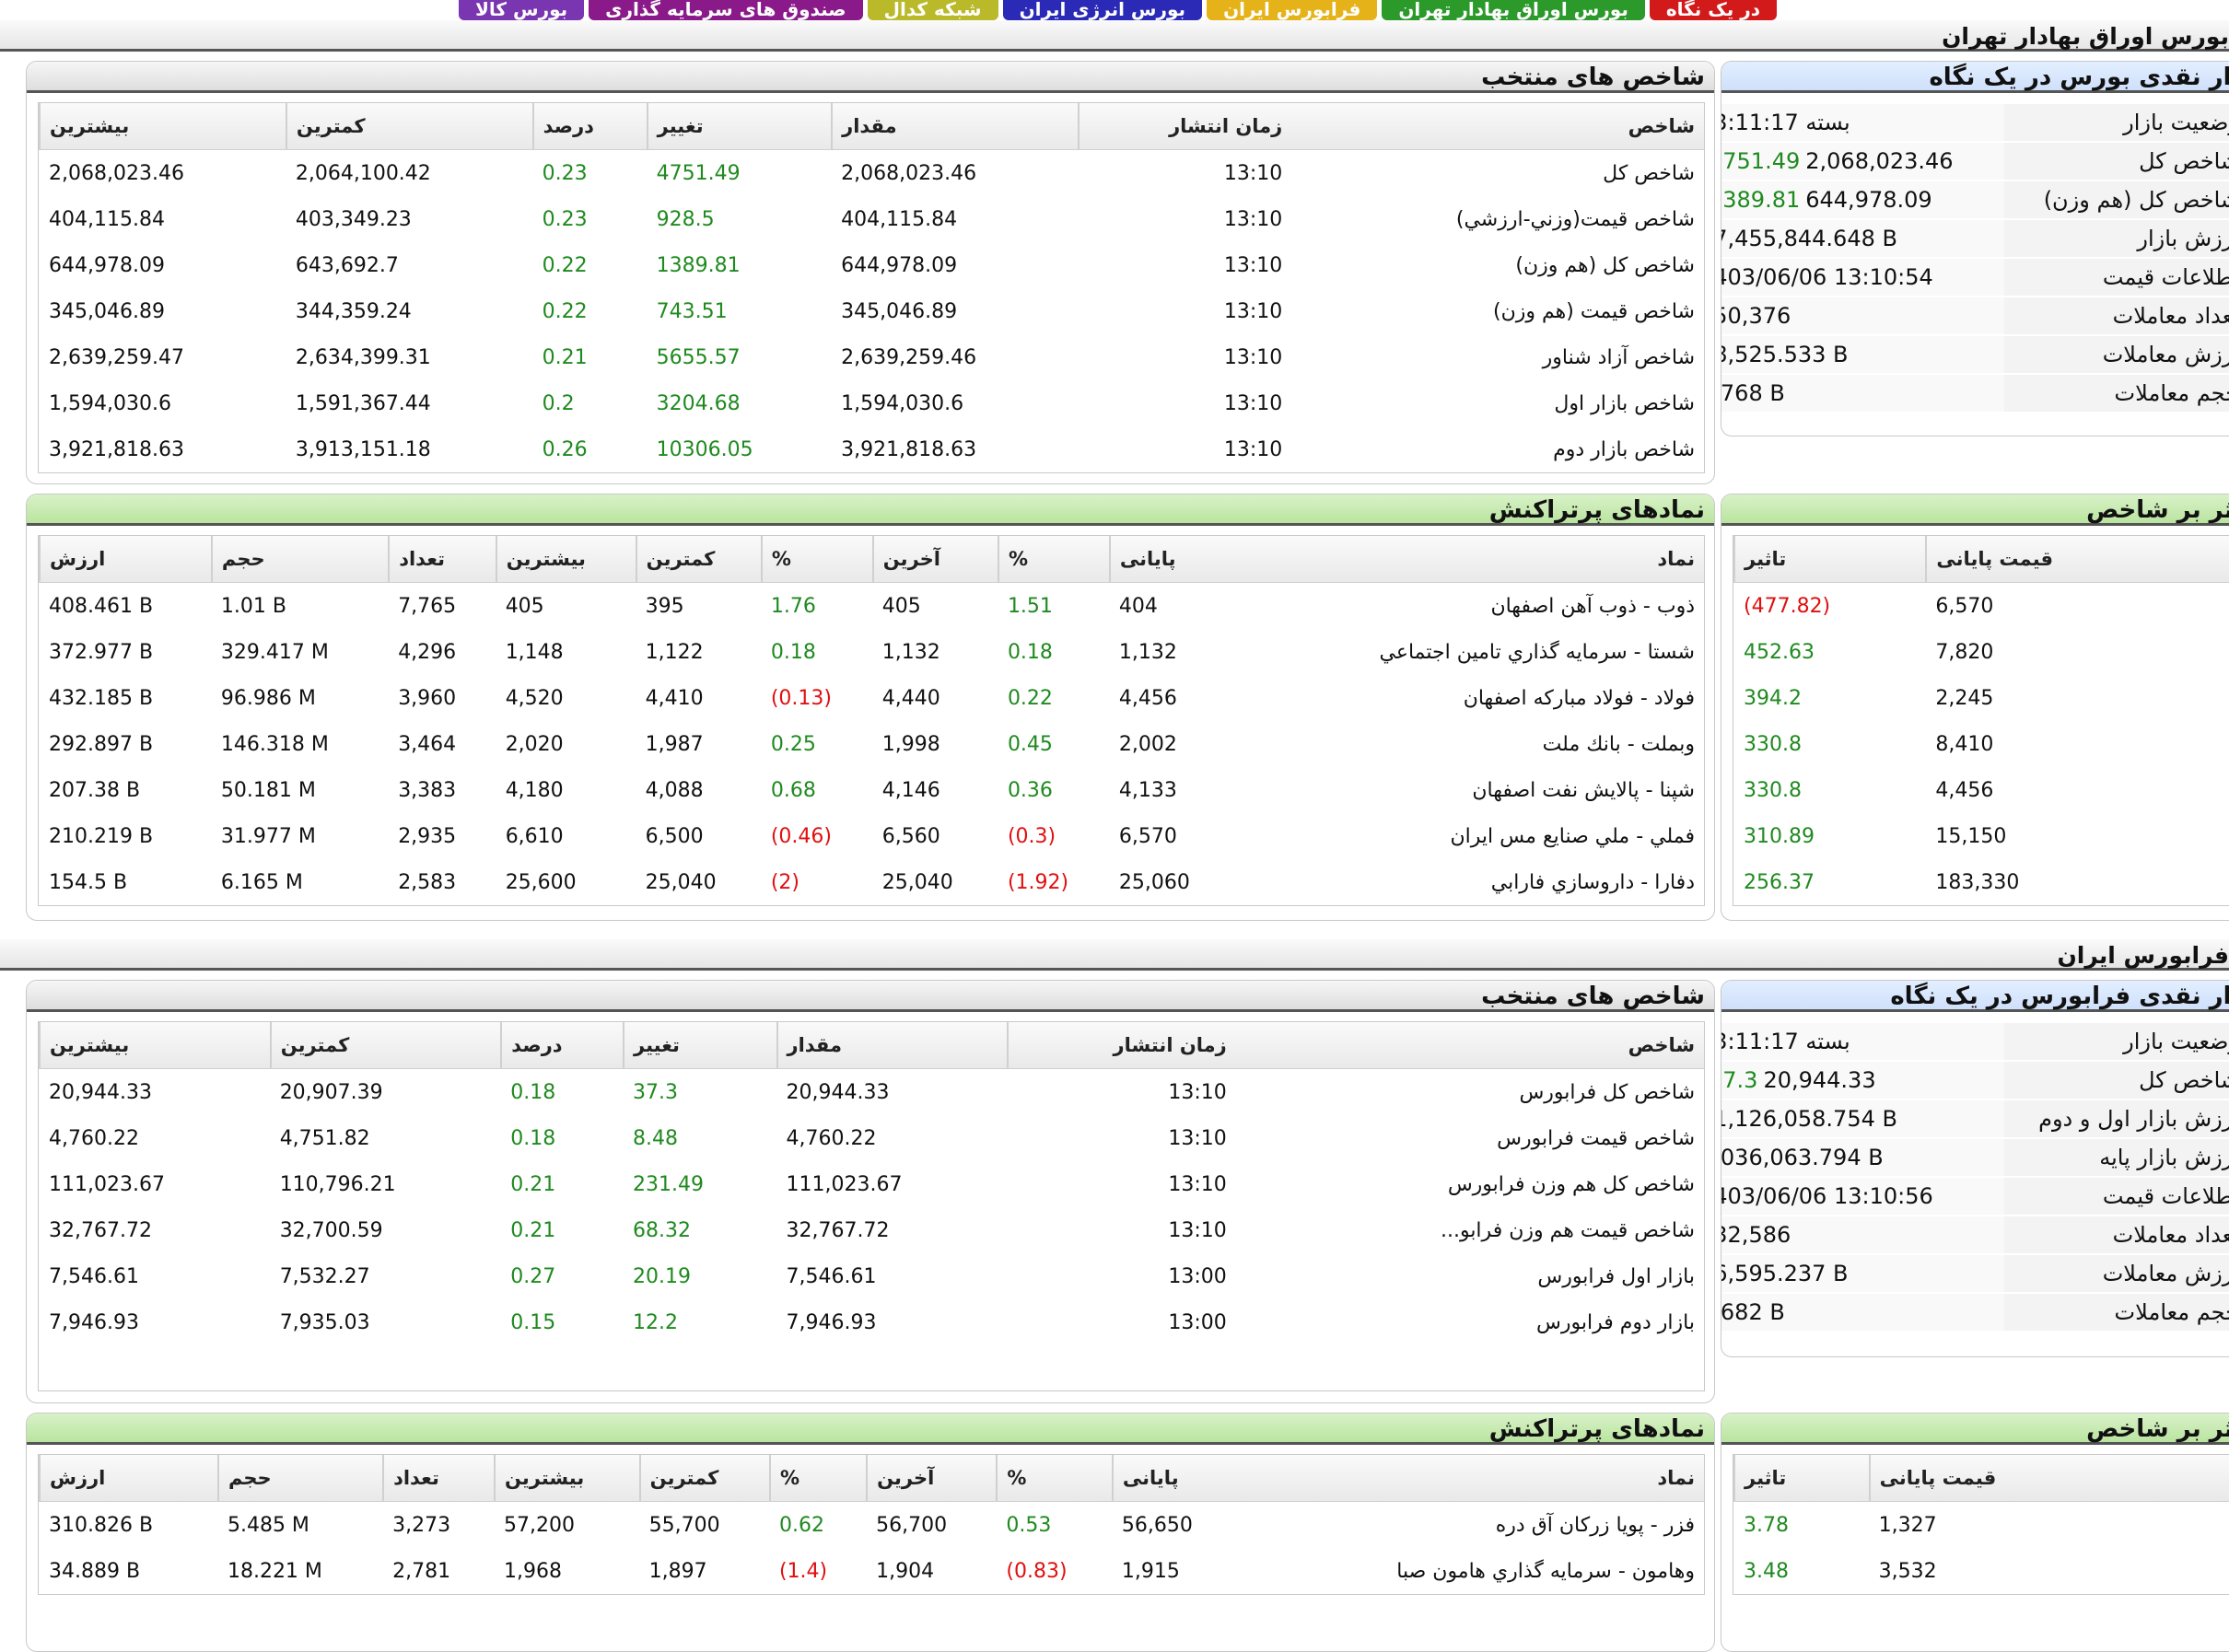  I want to click on table-cell: شاخص قیمت (هم وزن), so click(1497, 311).